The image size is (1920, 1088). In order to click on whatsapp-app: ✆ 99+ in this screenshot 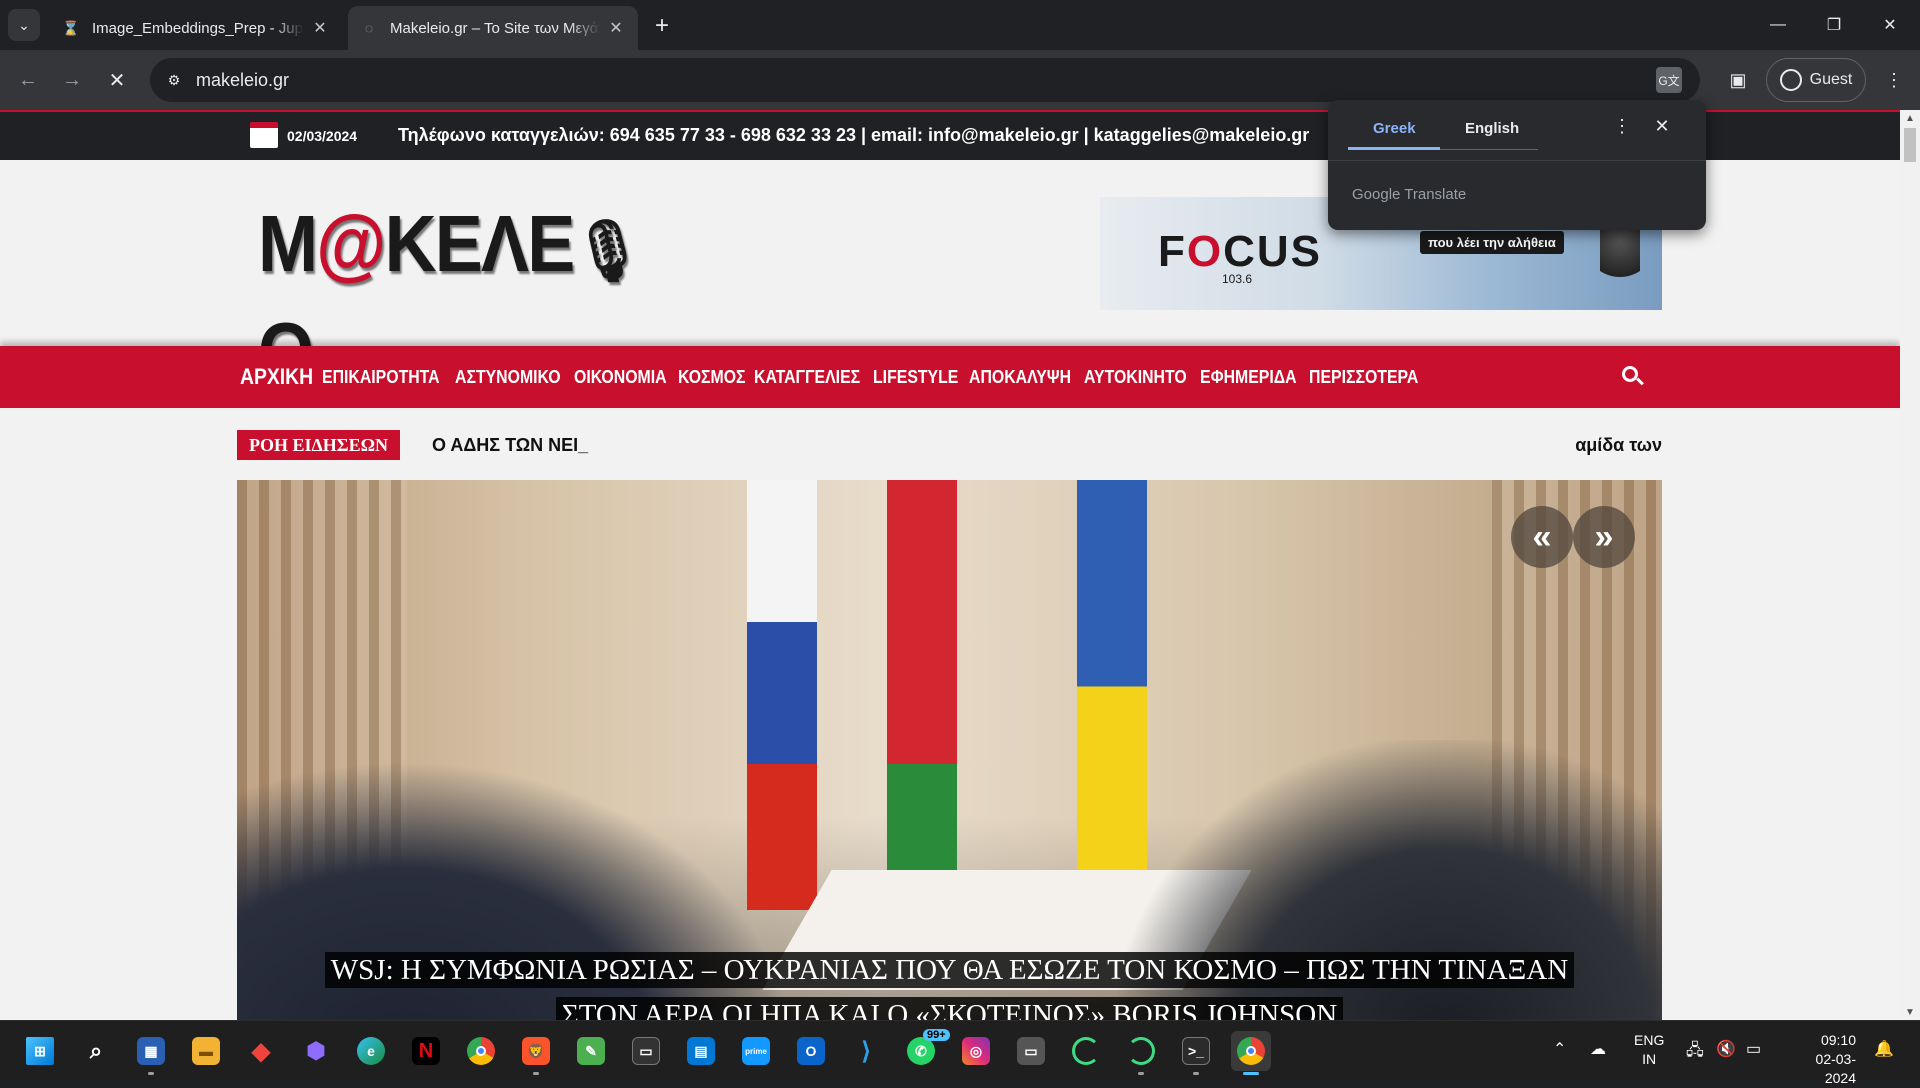, I will do `click(925, 1050)`.